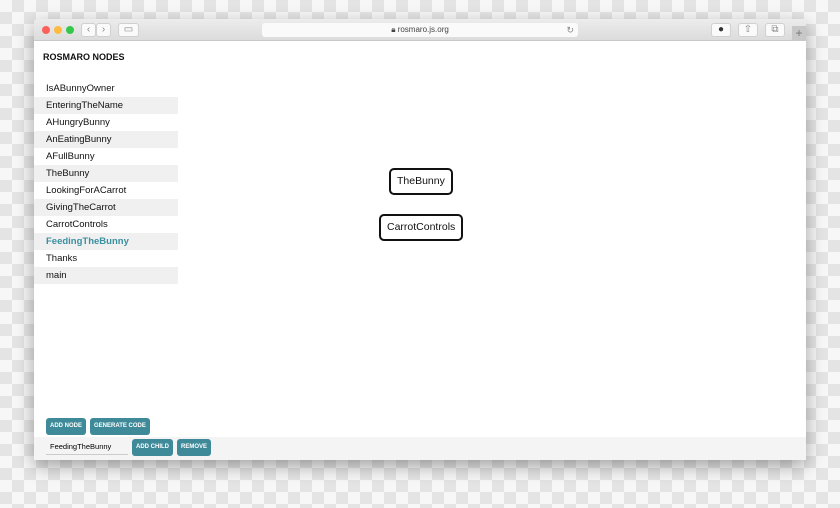 The image size is (840, 508). I want to click on address-bar: 🔒︎ rosmaro.js.org ↻, so click(420, 30).